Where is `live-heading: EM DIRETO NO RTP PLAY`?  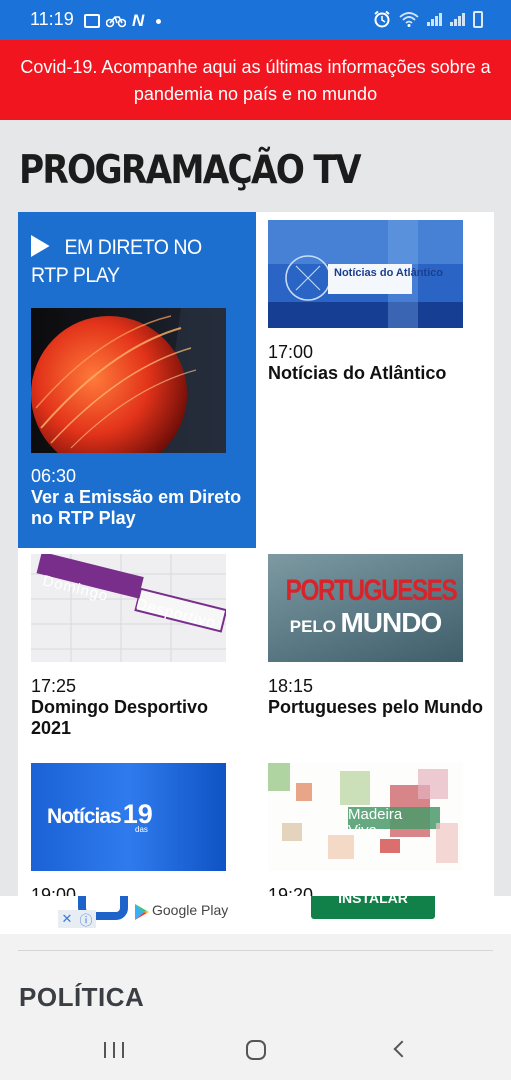 live-heading: EM DIRETO NO RTP PLAY is located at coordinates (116, 261).